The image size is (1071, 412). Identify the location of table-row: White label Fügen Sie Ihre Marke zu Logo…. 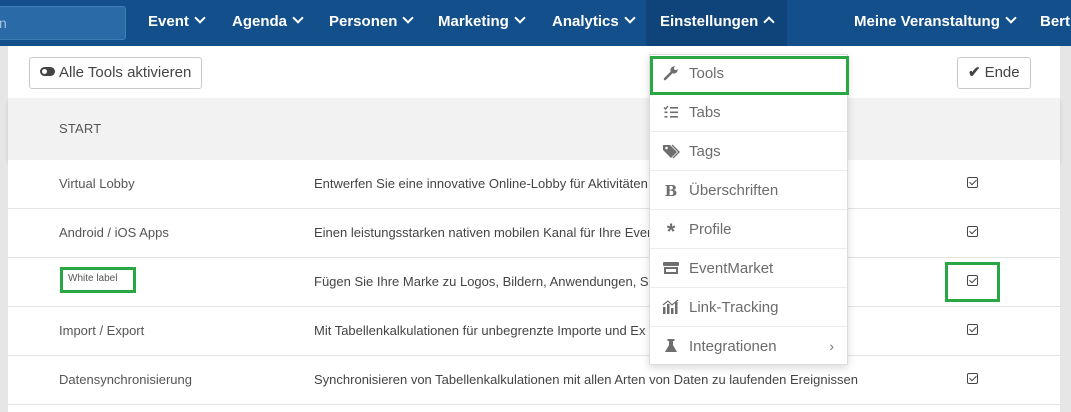
(534, 282).